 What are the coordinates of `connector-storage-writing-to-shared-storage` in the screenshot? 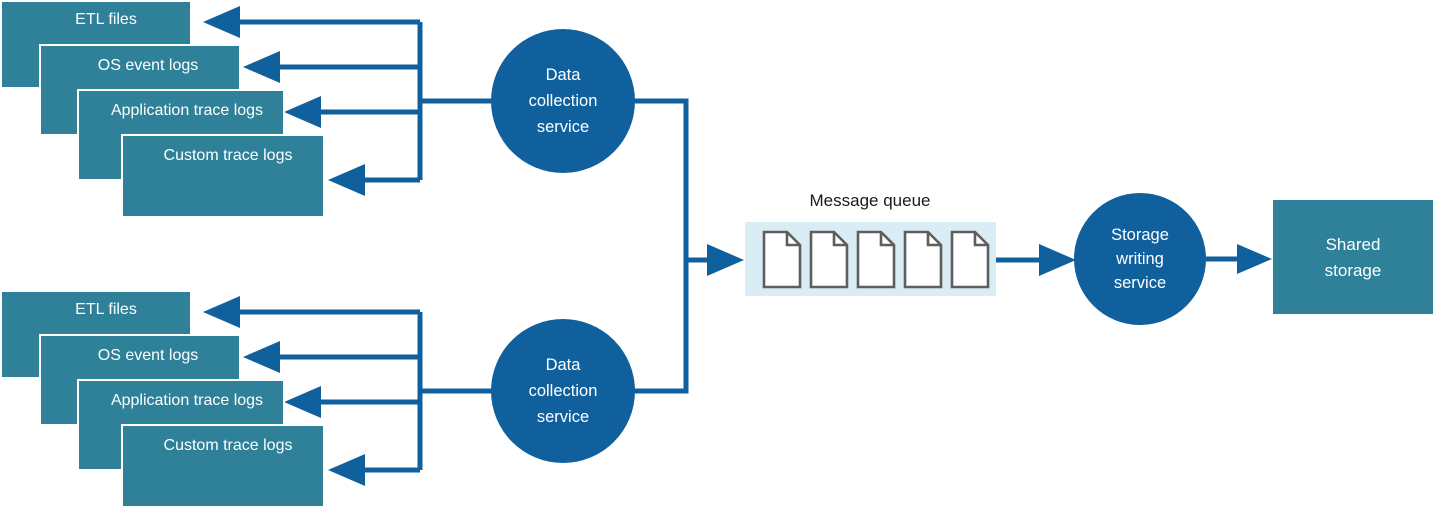 It's located at (1239, 259).